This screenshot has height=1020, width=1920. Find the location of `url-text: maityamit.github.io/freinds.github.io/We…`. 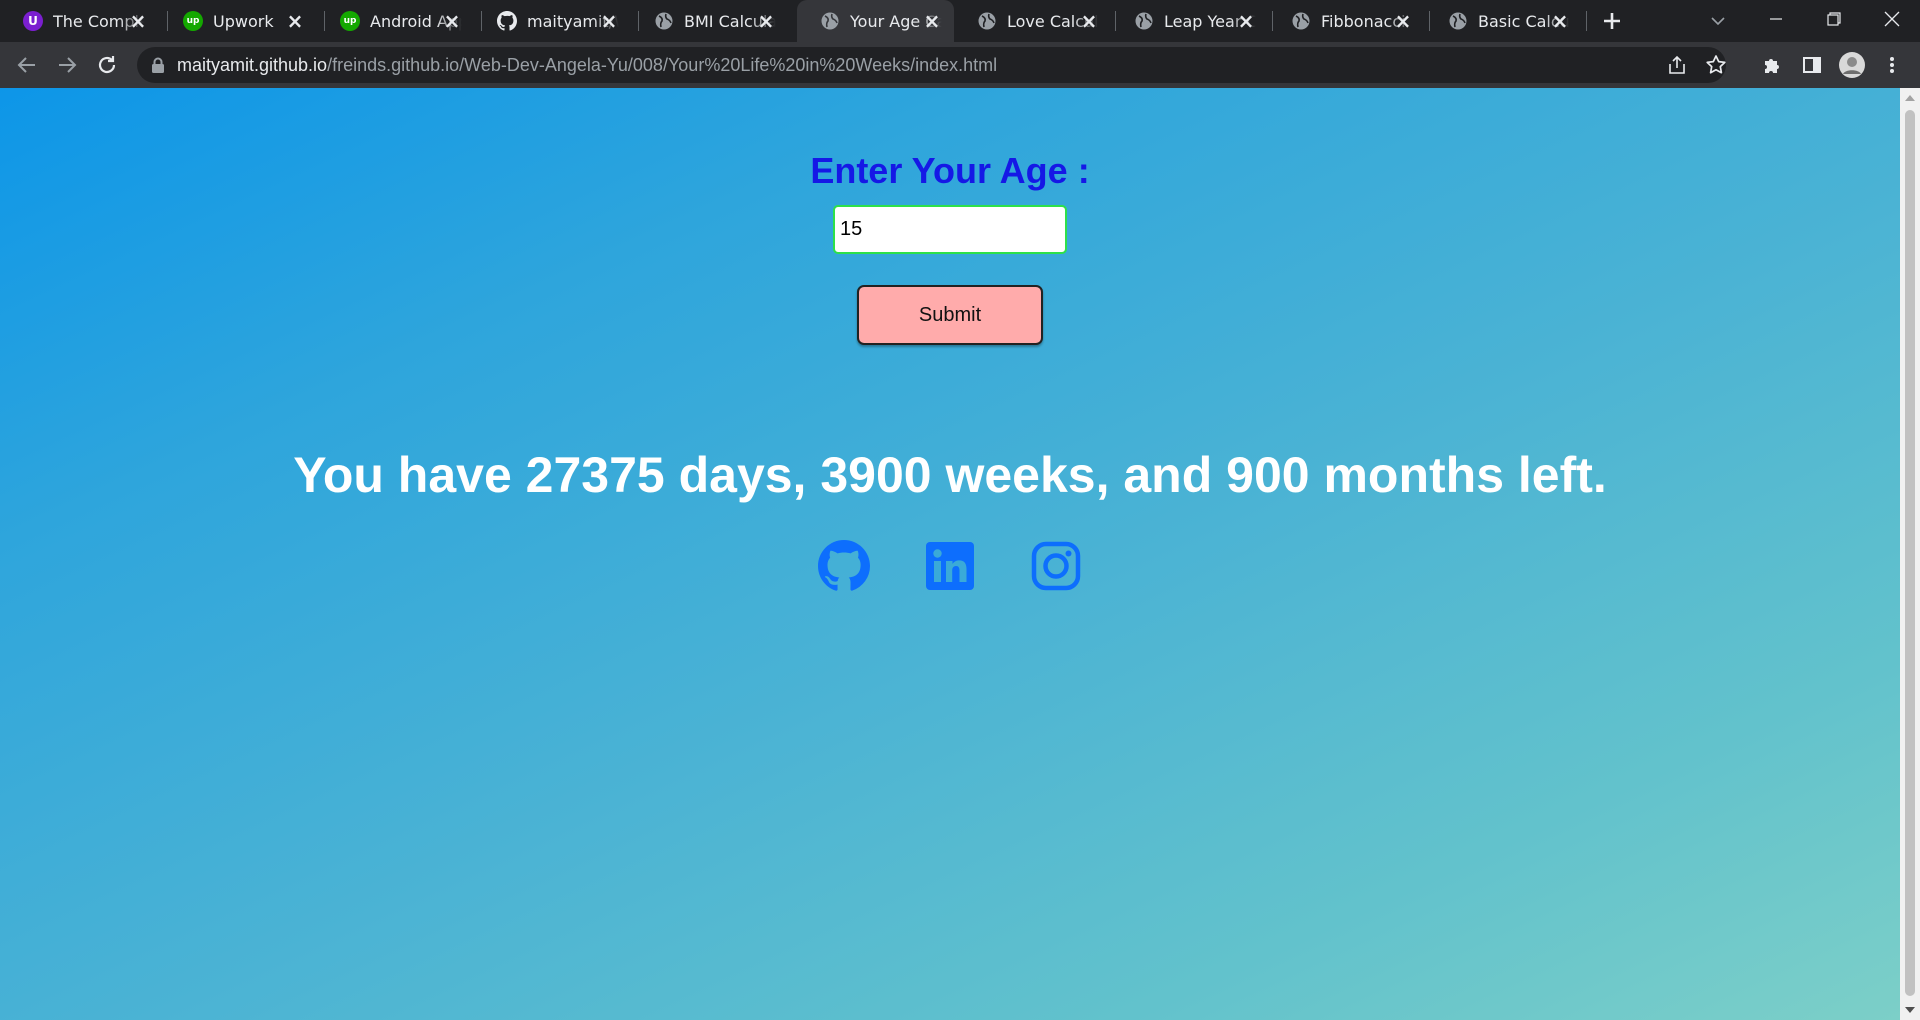

url-text: maityamit.github.io/freinds.github.io/We… is located at coordinates (587, 65).